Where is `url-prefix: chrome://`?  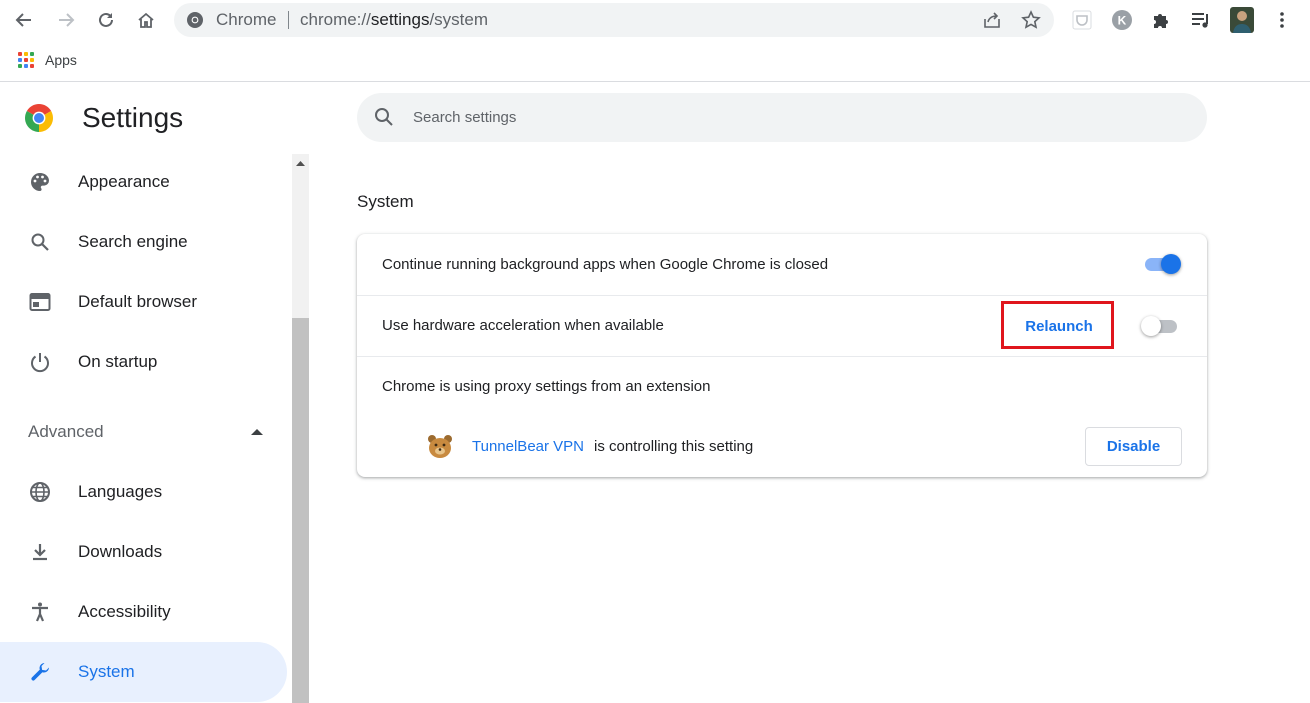
url-prefix: chrome:// is located at coordinates (335, 19).